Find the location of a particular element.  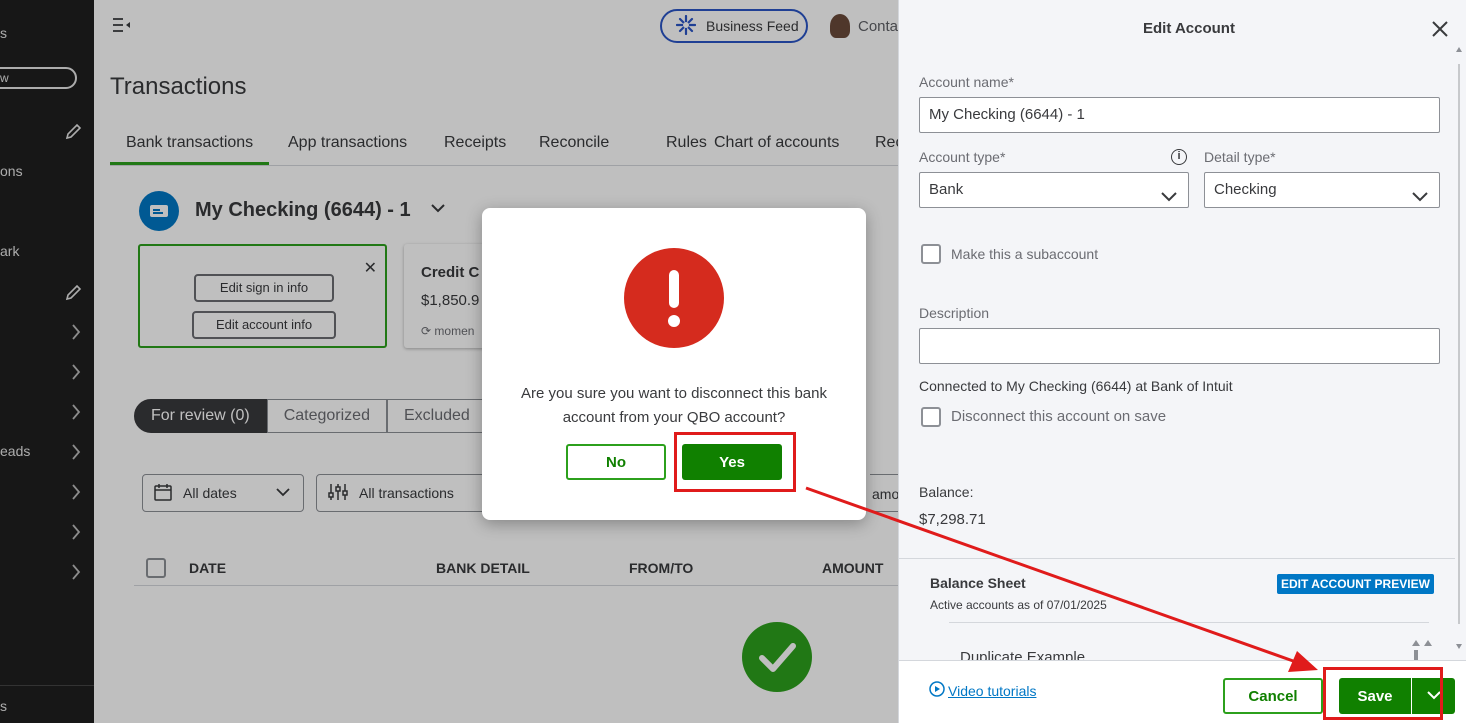

balance-label: Balance: is located at coordinates (946, 492).